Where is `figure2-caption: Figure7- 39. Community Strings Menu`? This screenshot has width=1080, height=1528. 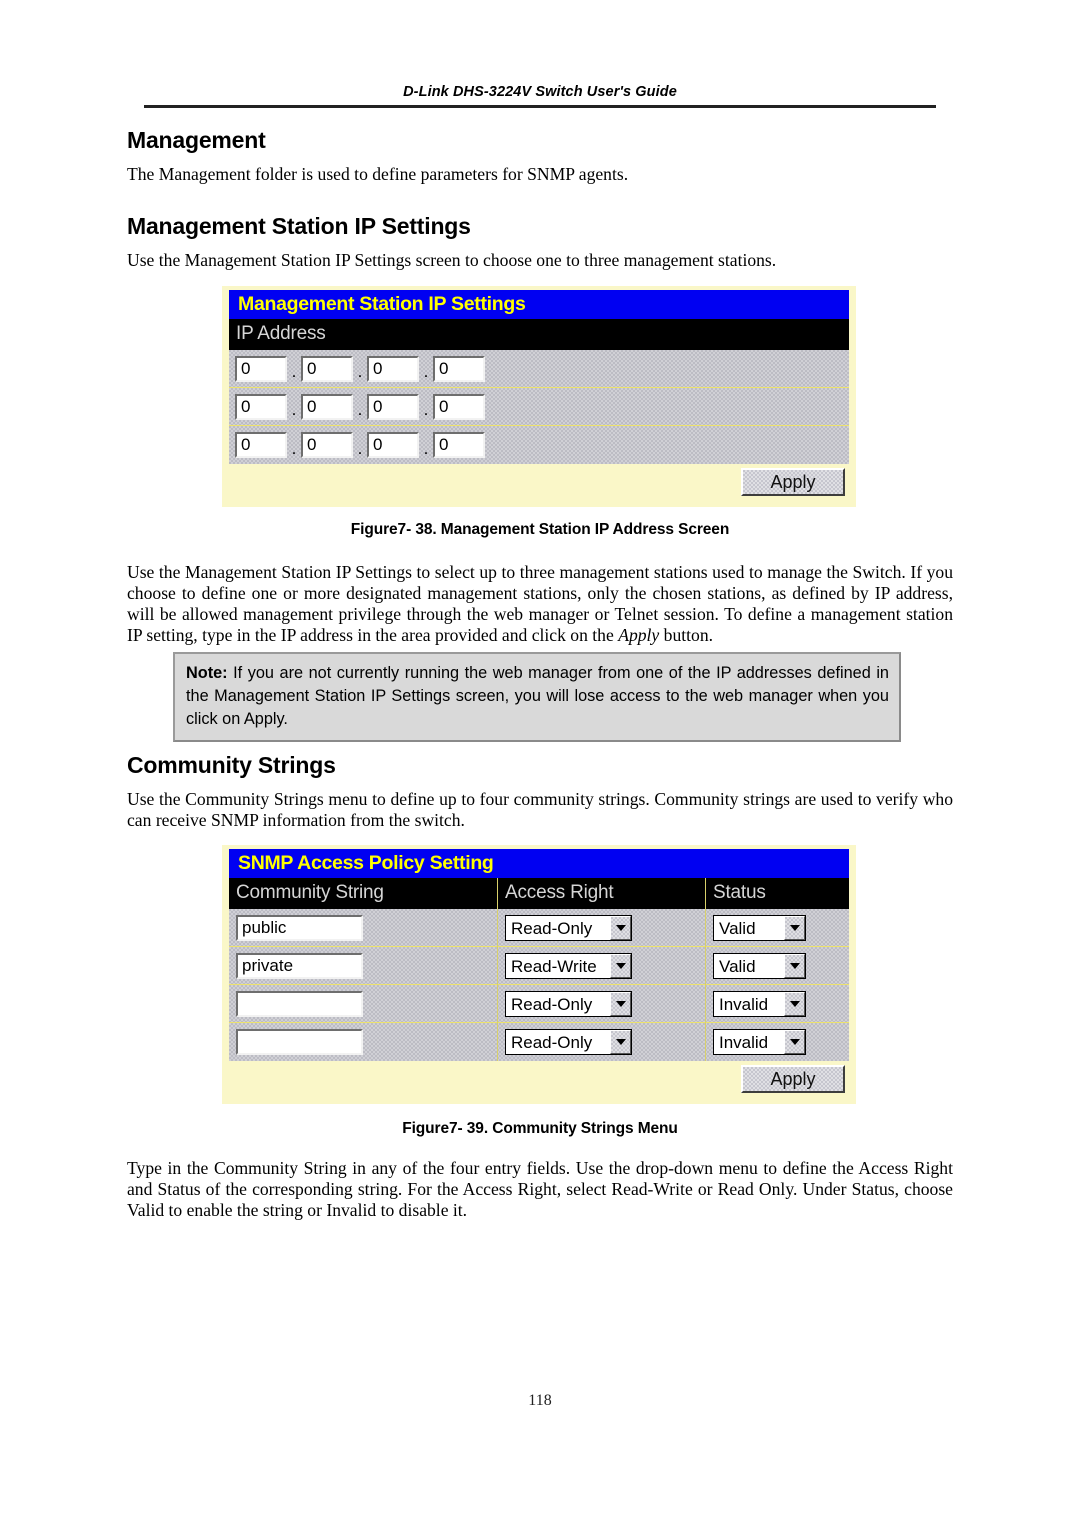 figure2-caption: Figure7- 39. Community Strings Menu is located at coordinates (540, 1128).